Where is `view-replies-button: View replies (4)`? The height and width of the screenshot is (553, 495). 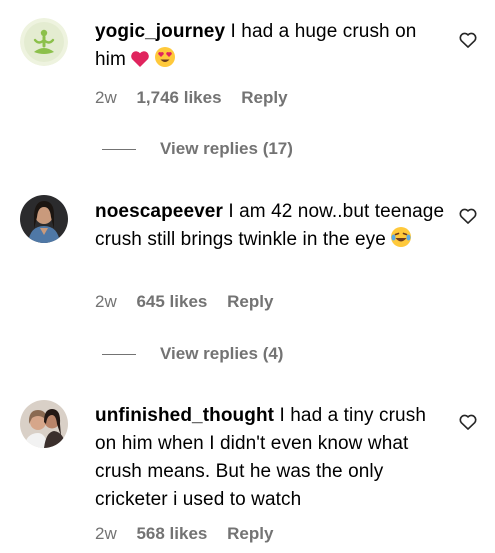 view-replies-button: View replies (4) is located at coordinates (192, 354).